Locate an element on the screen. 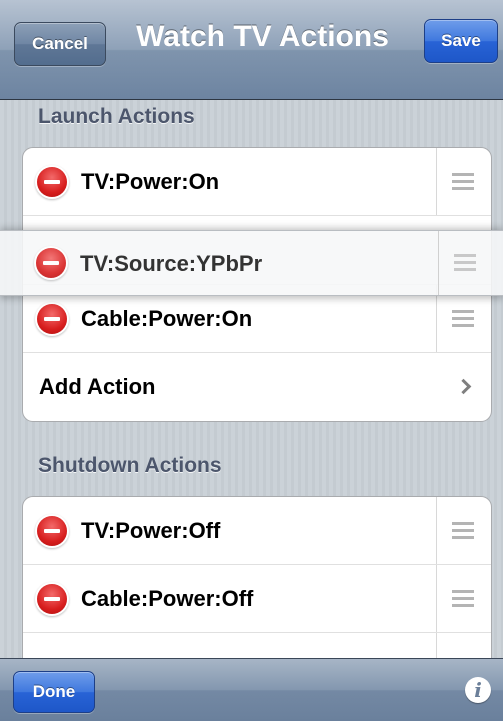 This screenshot has width=503, height=721. info-icon: i is located at coordinates (478, 690).